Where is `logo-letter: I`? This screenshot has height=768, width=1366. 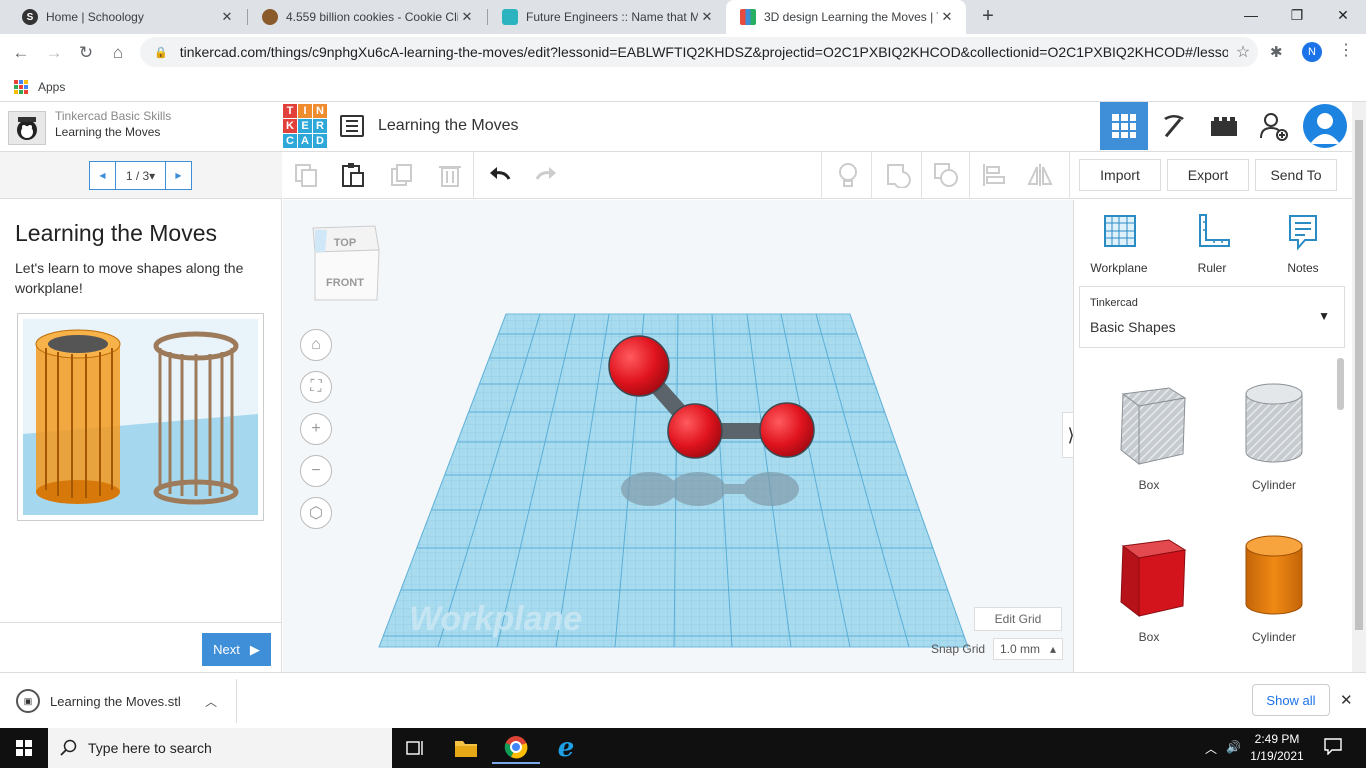
logo-letter: I is located at coordinates (305, 111).